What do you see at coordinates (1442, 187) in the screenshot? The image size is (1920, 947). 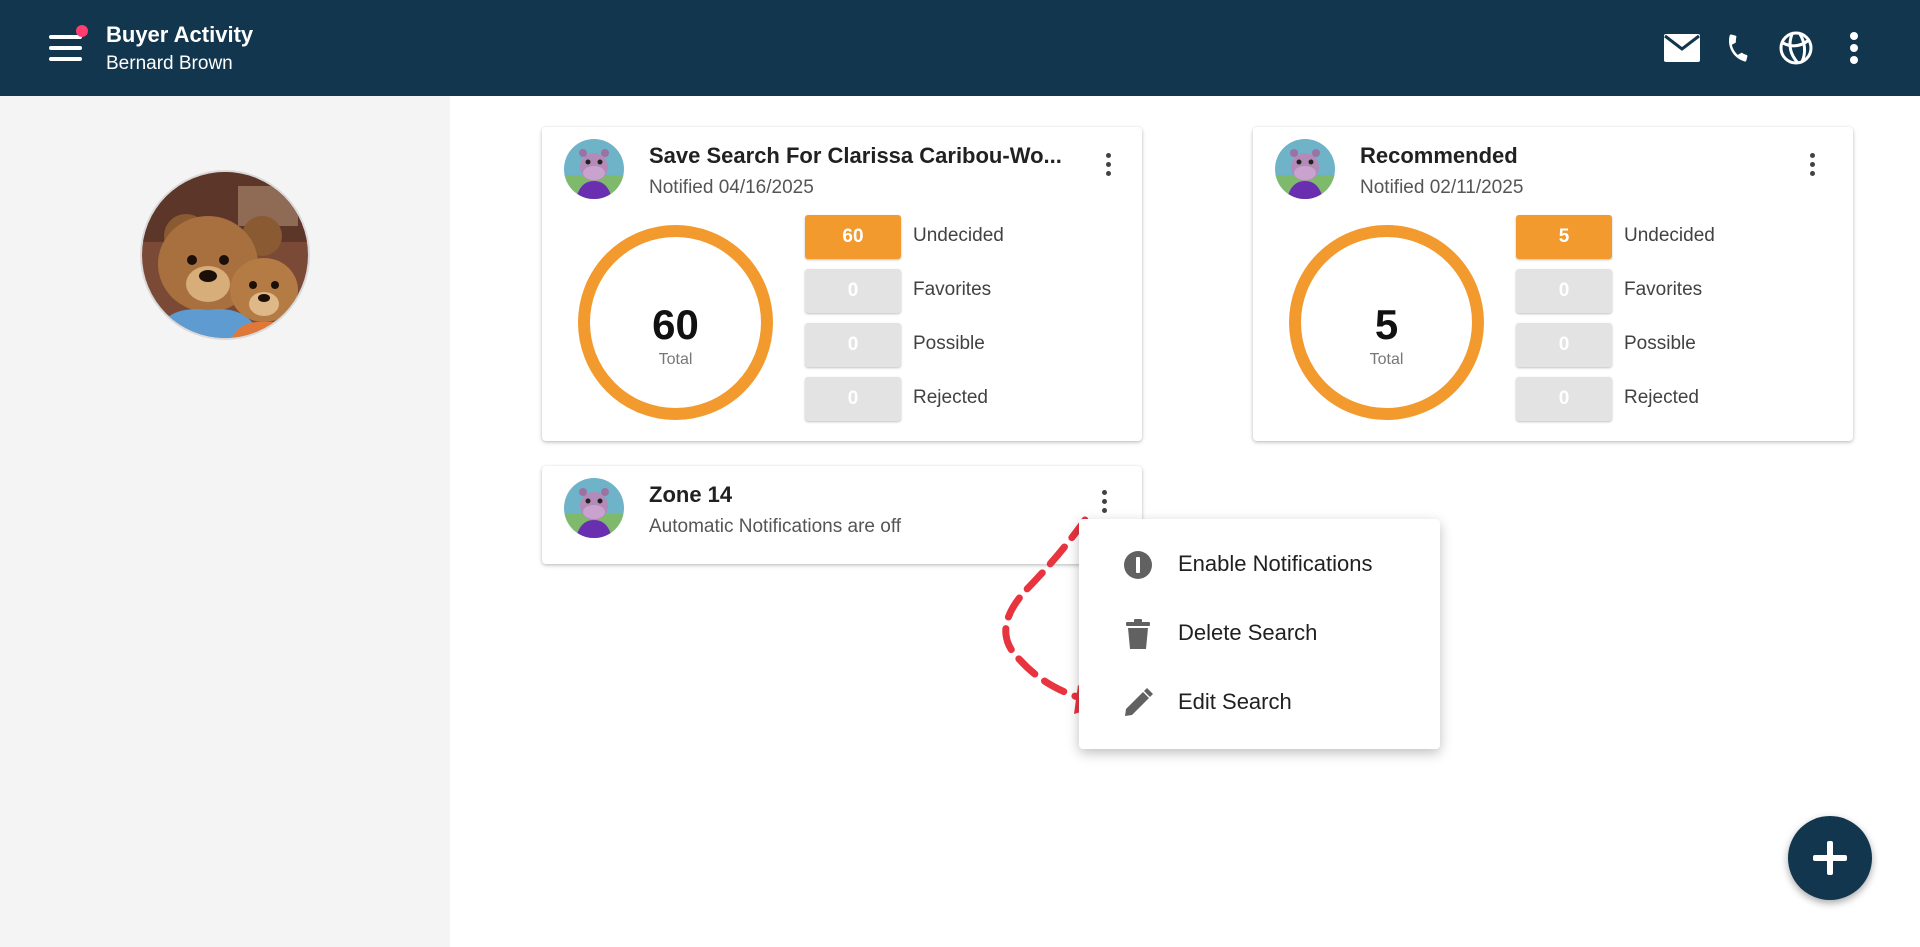 I see `notified-date: Notified 02/11/2025` at bounding box center [1442, 187].